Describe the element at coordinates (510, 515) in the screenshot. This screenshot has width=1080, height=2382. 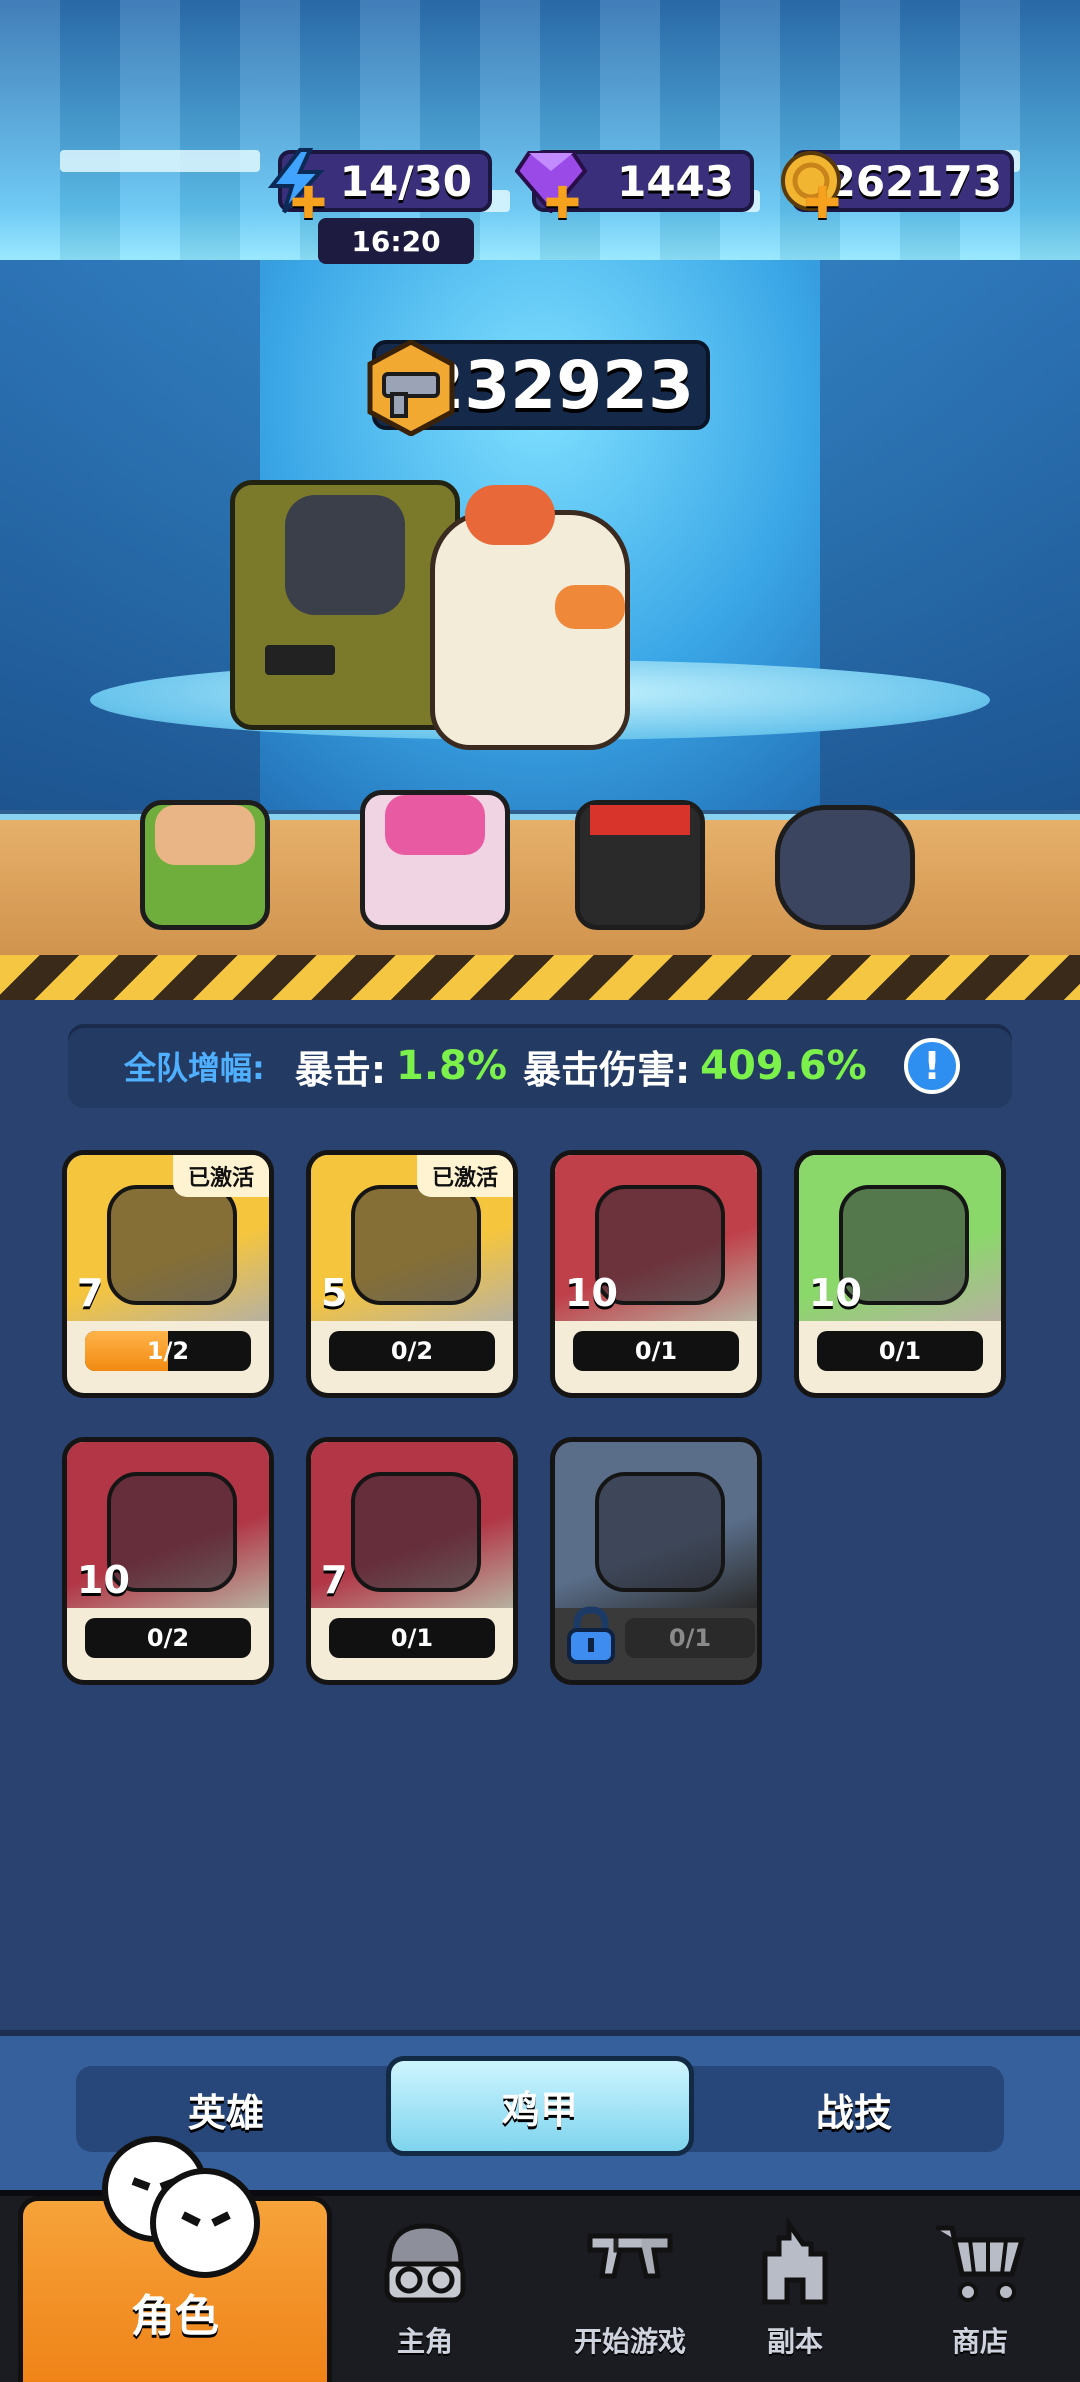
I see `chicken-comb` at that location.